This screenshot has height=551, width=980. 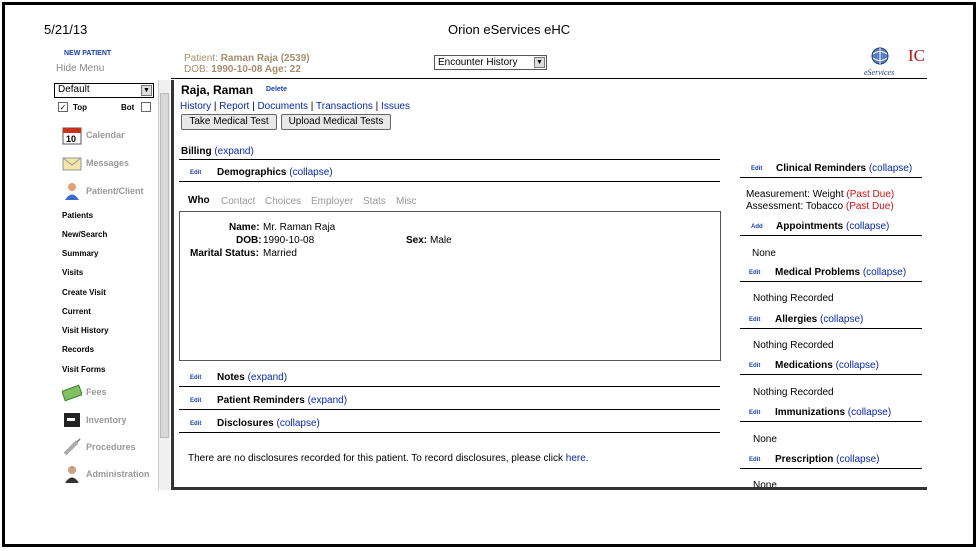 I want to click on sex-value: Male, so click(x=441, y=240).